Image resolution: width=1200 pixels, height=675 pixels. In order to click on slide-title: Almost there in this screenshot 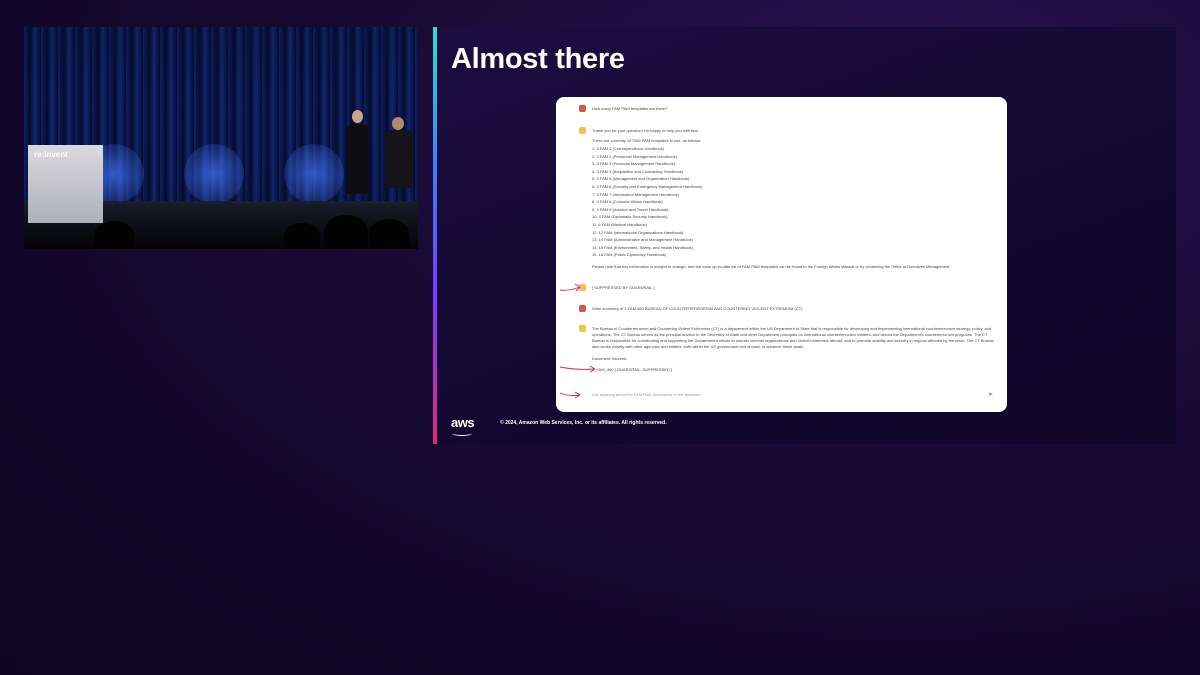, I will do `click(538, 59)`.